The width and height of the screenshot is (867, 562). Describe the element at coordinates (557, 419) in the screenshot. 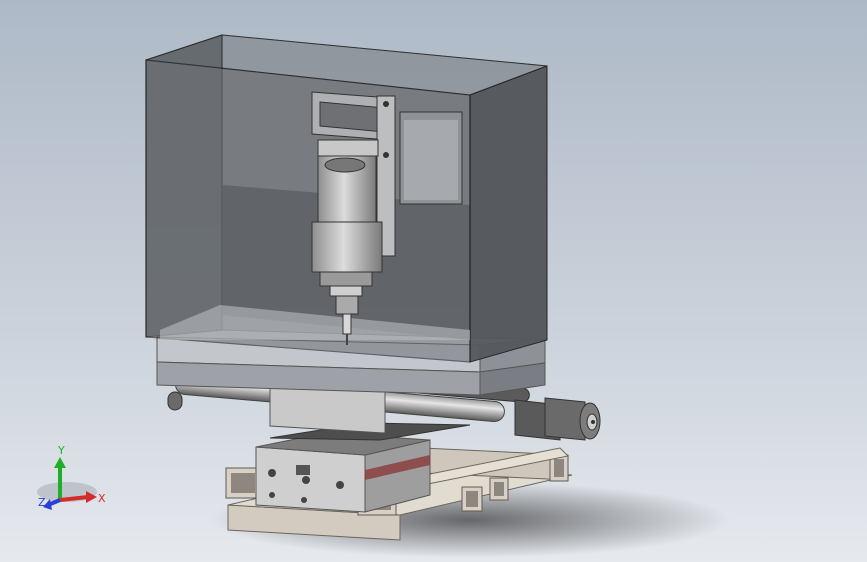

I see `stepper-motor` at that location.